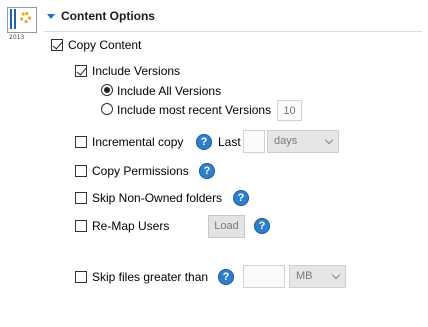  Describe the element at coordinates (104, 45) in the screenshot. I see `copy-content-label: Copy Content` at that location.